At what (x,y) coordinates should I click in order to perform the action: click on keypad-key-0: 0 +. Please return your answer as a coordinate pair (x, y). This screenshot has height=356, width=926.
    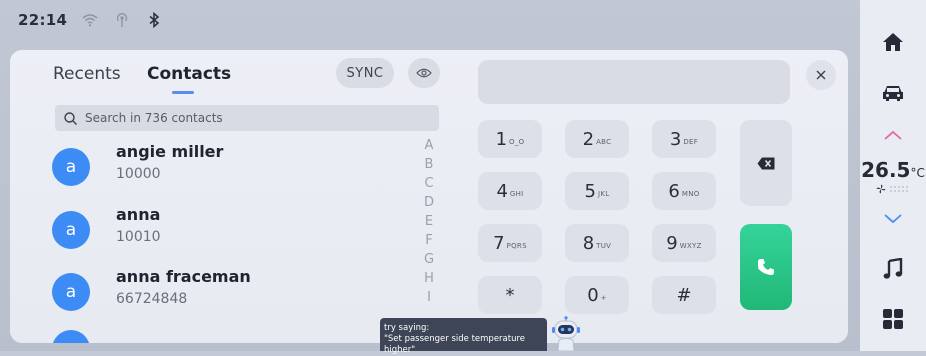
    Looking at the image, I should click on (597, 295).